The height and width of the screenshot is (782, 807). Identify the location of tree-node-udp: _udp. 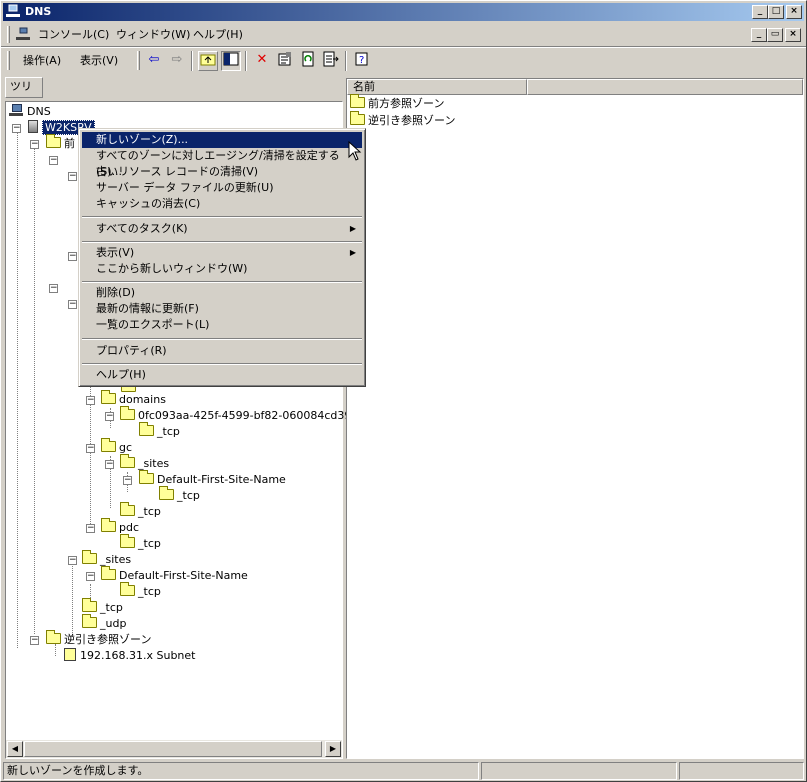
(104, 623).